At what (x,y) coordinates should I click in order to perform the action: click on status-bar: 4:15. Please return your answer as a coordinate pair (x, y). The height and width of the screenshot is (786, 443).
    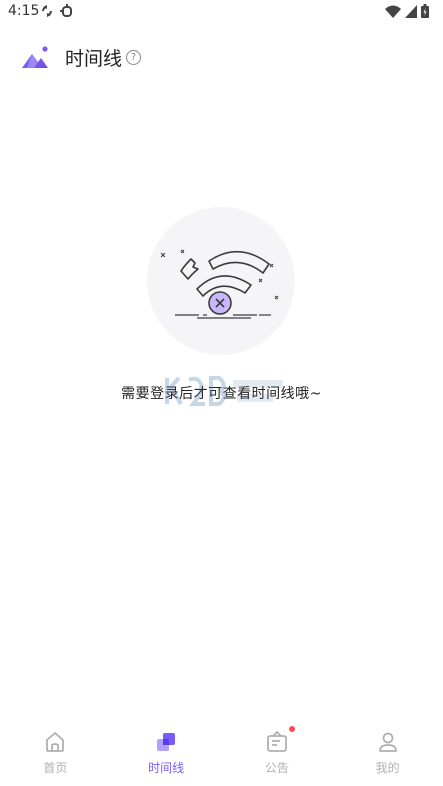
    Looking at the image, I should click on (221, 12).